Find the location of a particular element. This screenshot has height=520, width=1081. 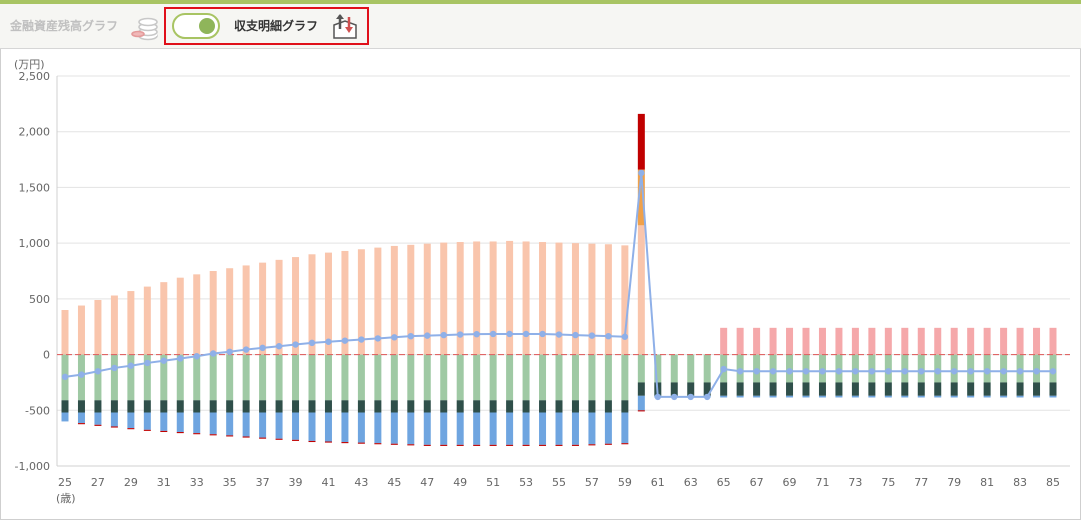

x-tick-label: 49 is located at coordinates (460, 482).